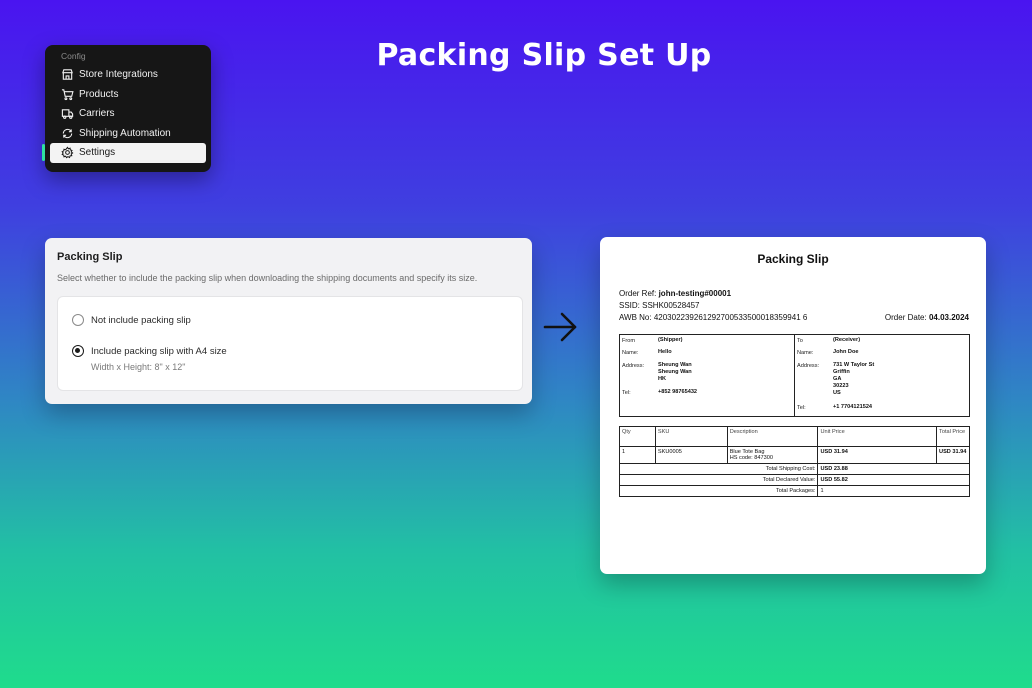  Describe the element at coordinates (159, 351) in the screenshot. I see `option-label: Include packing slip with A4 size` at that location.